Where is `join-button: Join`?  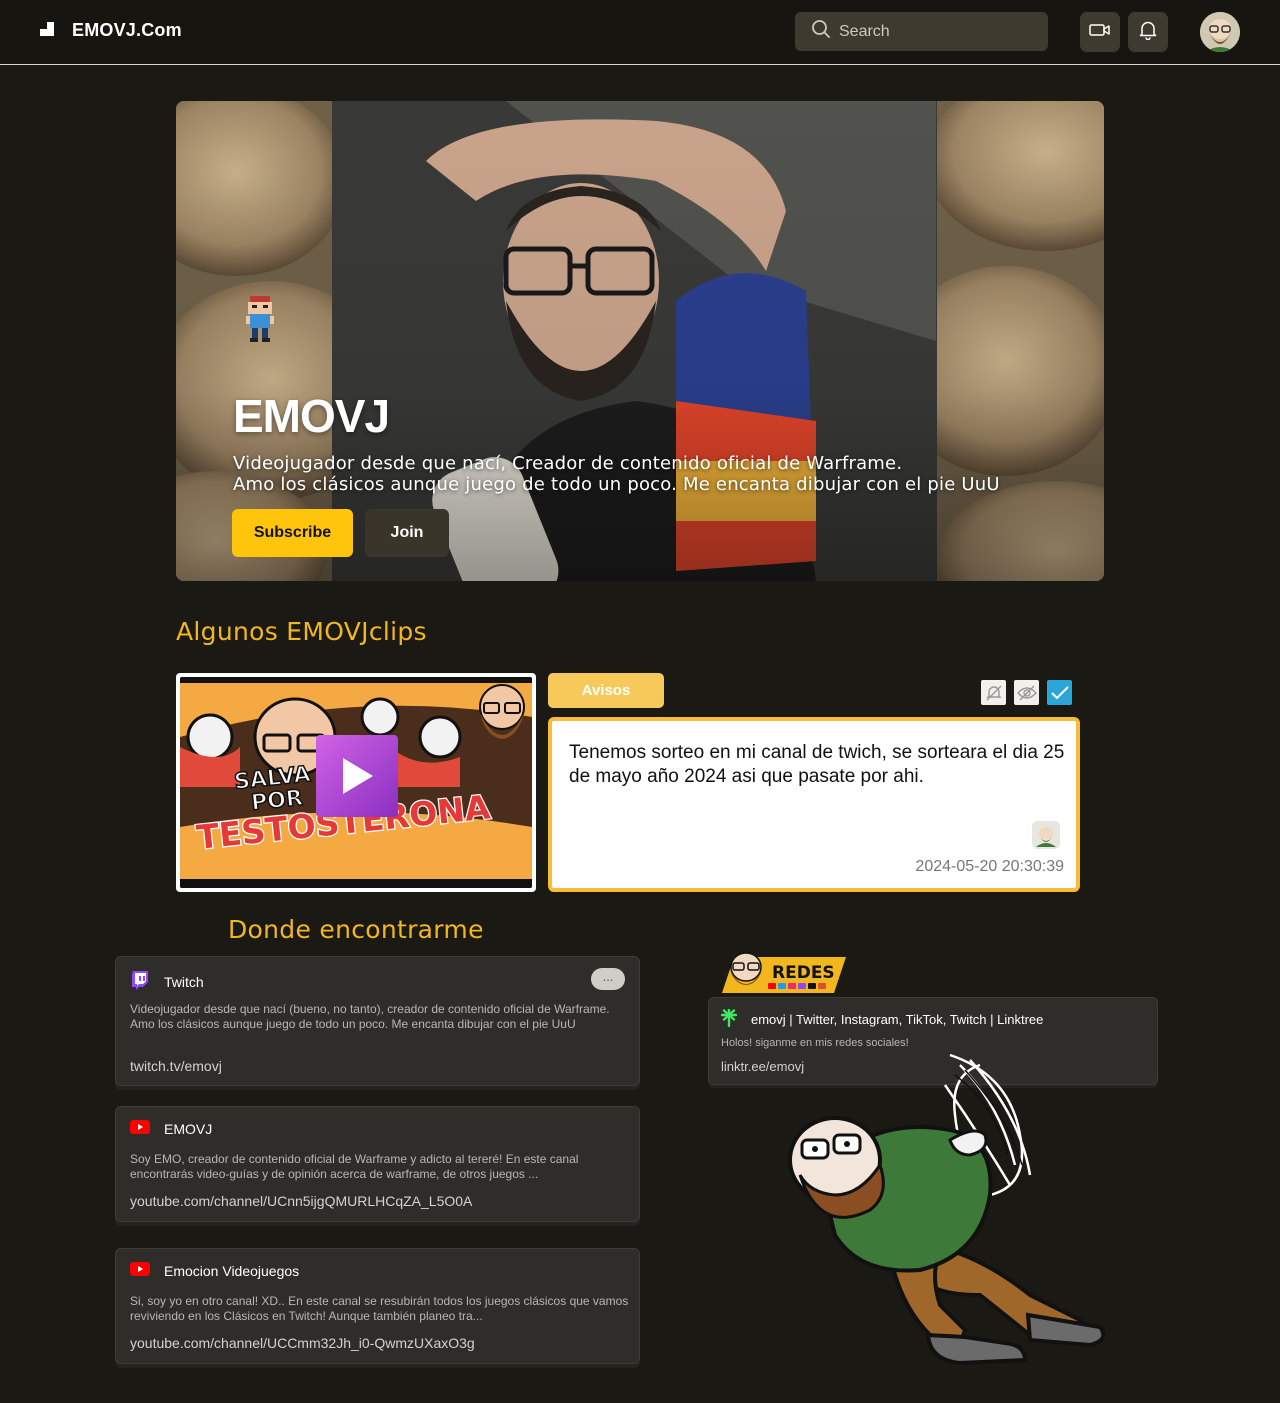 join-button: Join is located at coordinates (407, 533).